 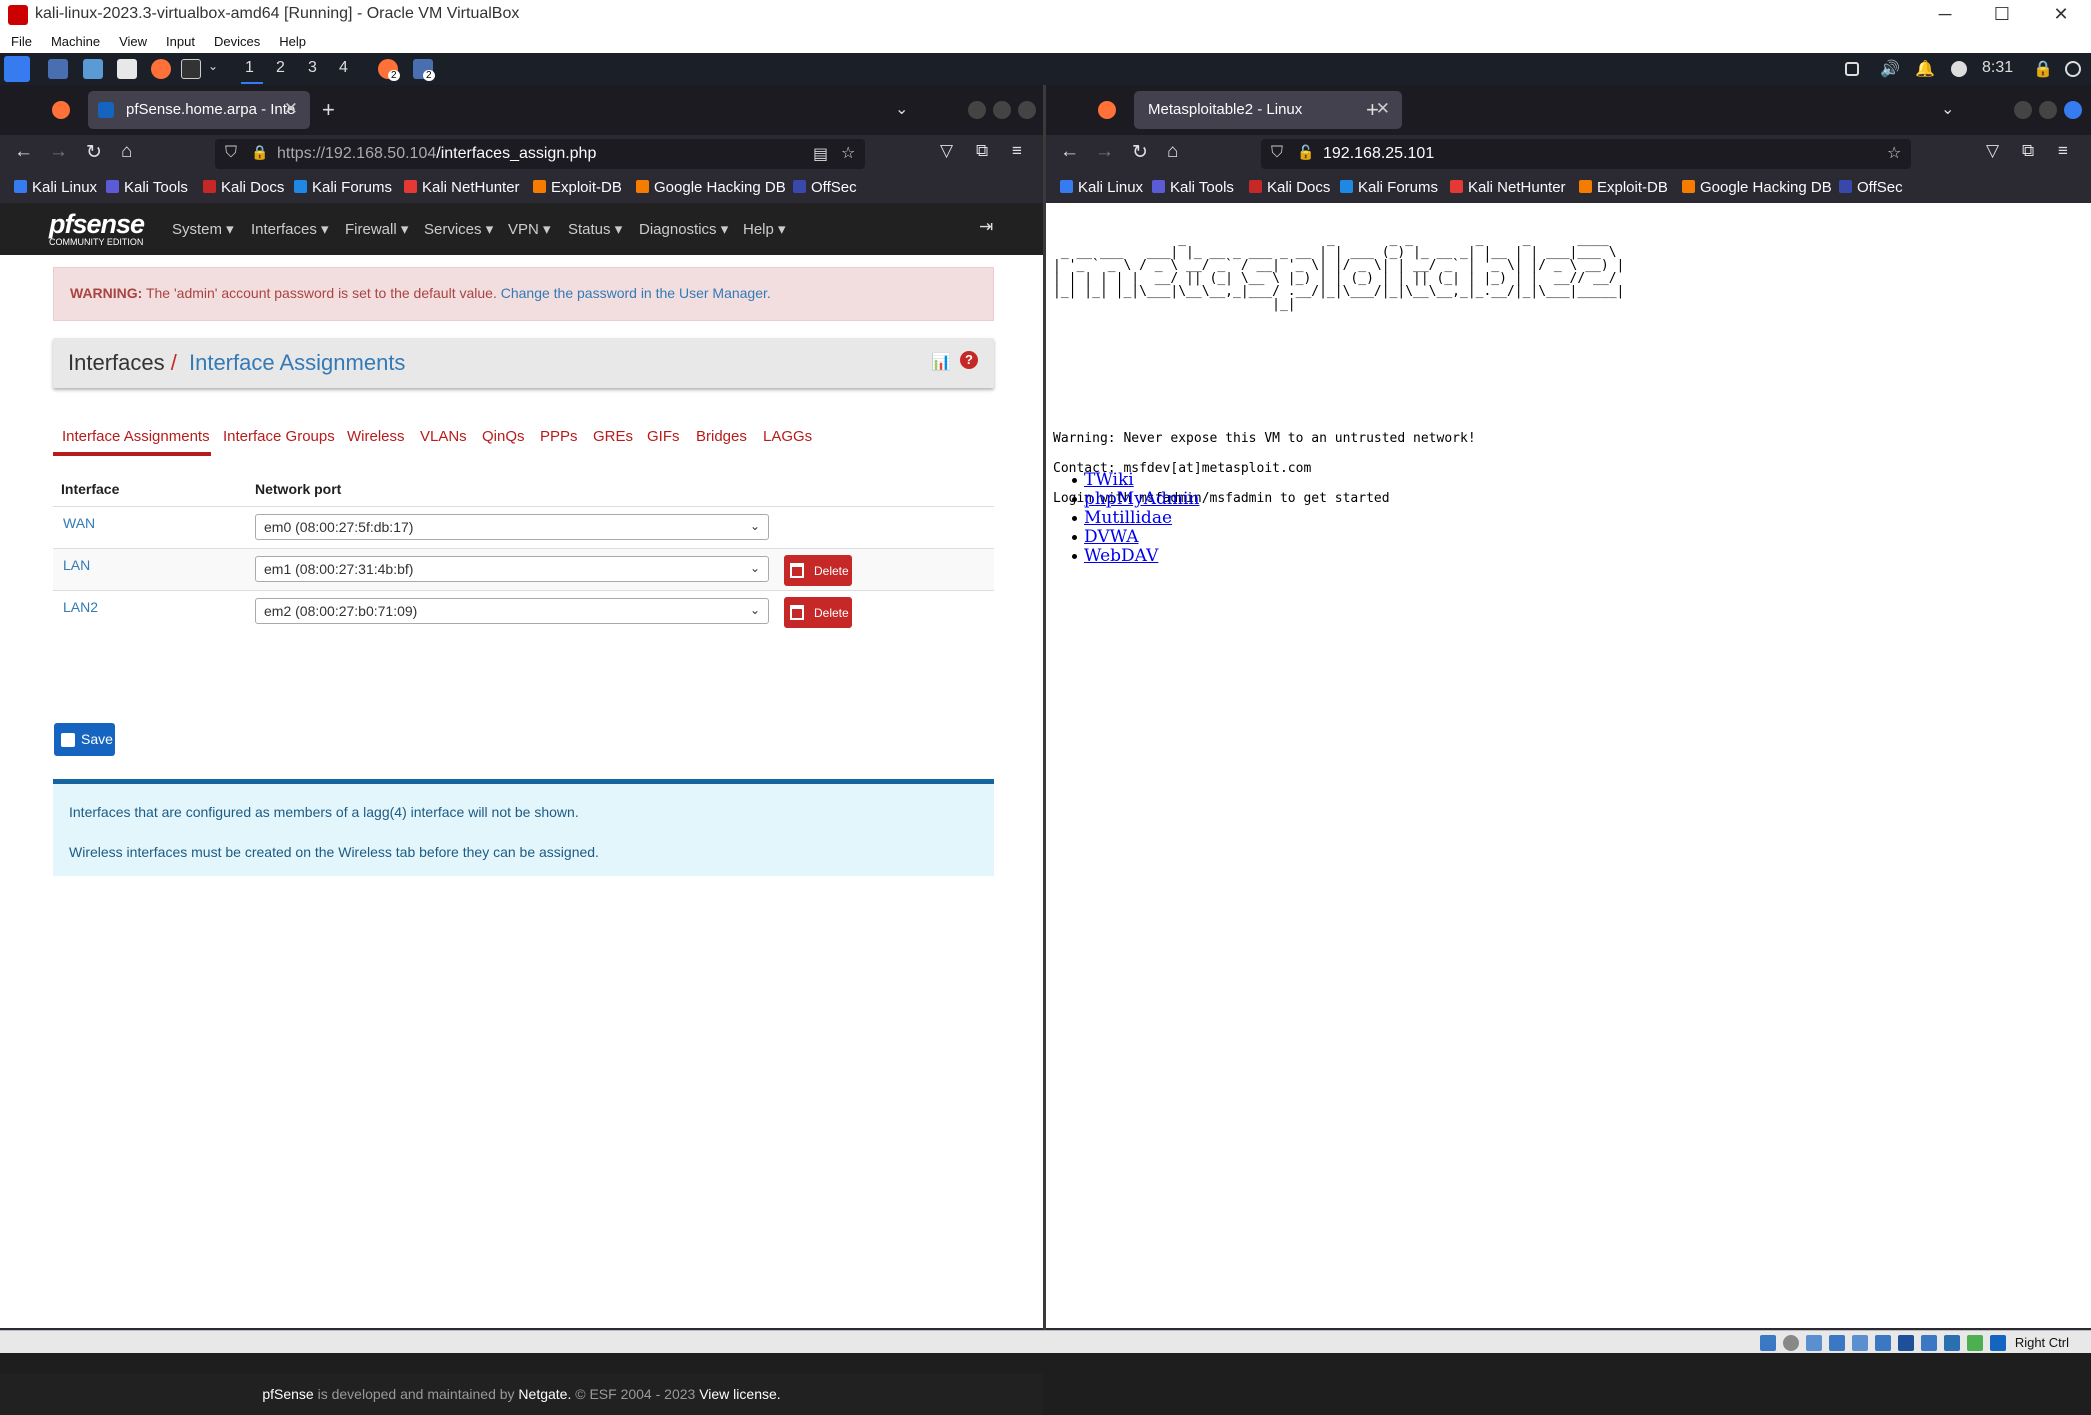 I want to click on phpmyadmin-link: phpMyAdmin, so click(x=1141, y=499).